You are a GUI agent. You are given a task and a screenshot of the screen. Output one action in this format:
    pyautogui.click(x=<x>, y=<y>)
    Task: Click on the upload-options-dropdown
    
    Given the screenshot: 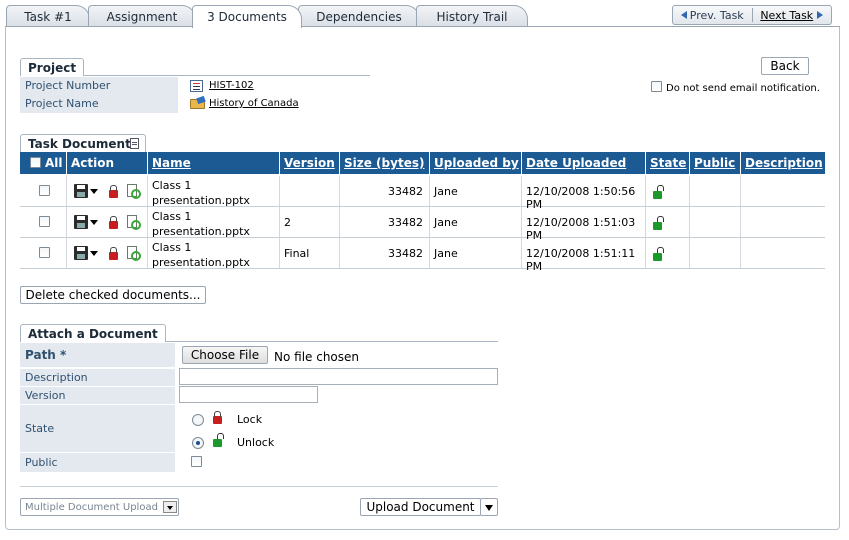 What is the action you would take?
    pyautogui.click(x=489, y=507)
    